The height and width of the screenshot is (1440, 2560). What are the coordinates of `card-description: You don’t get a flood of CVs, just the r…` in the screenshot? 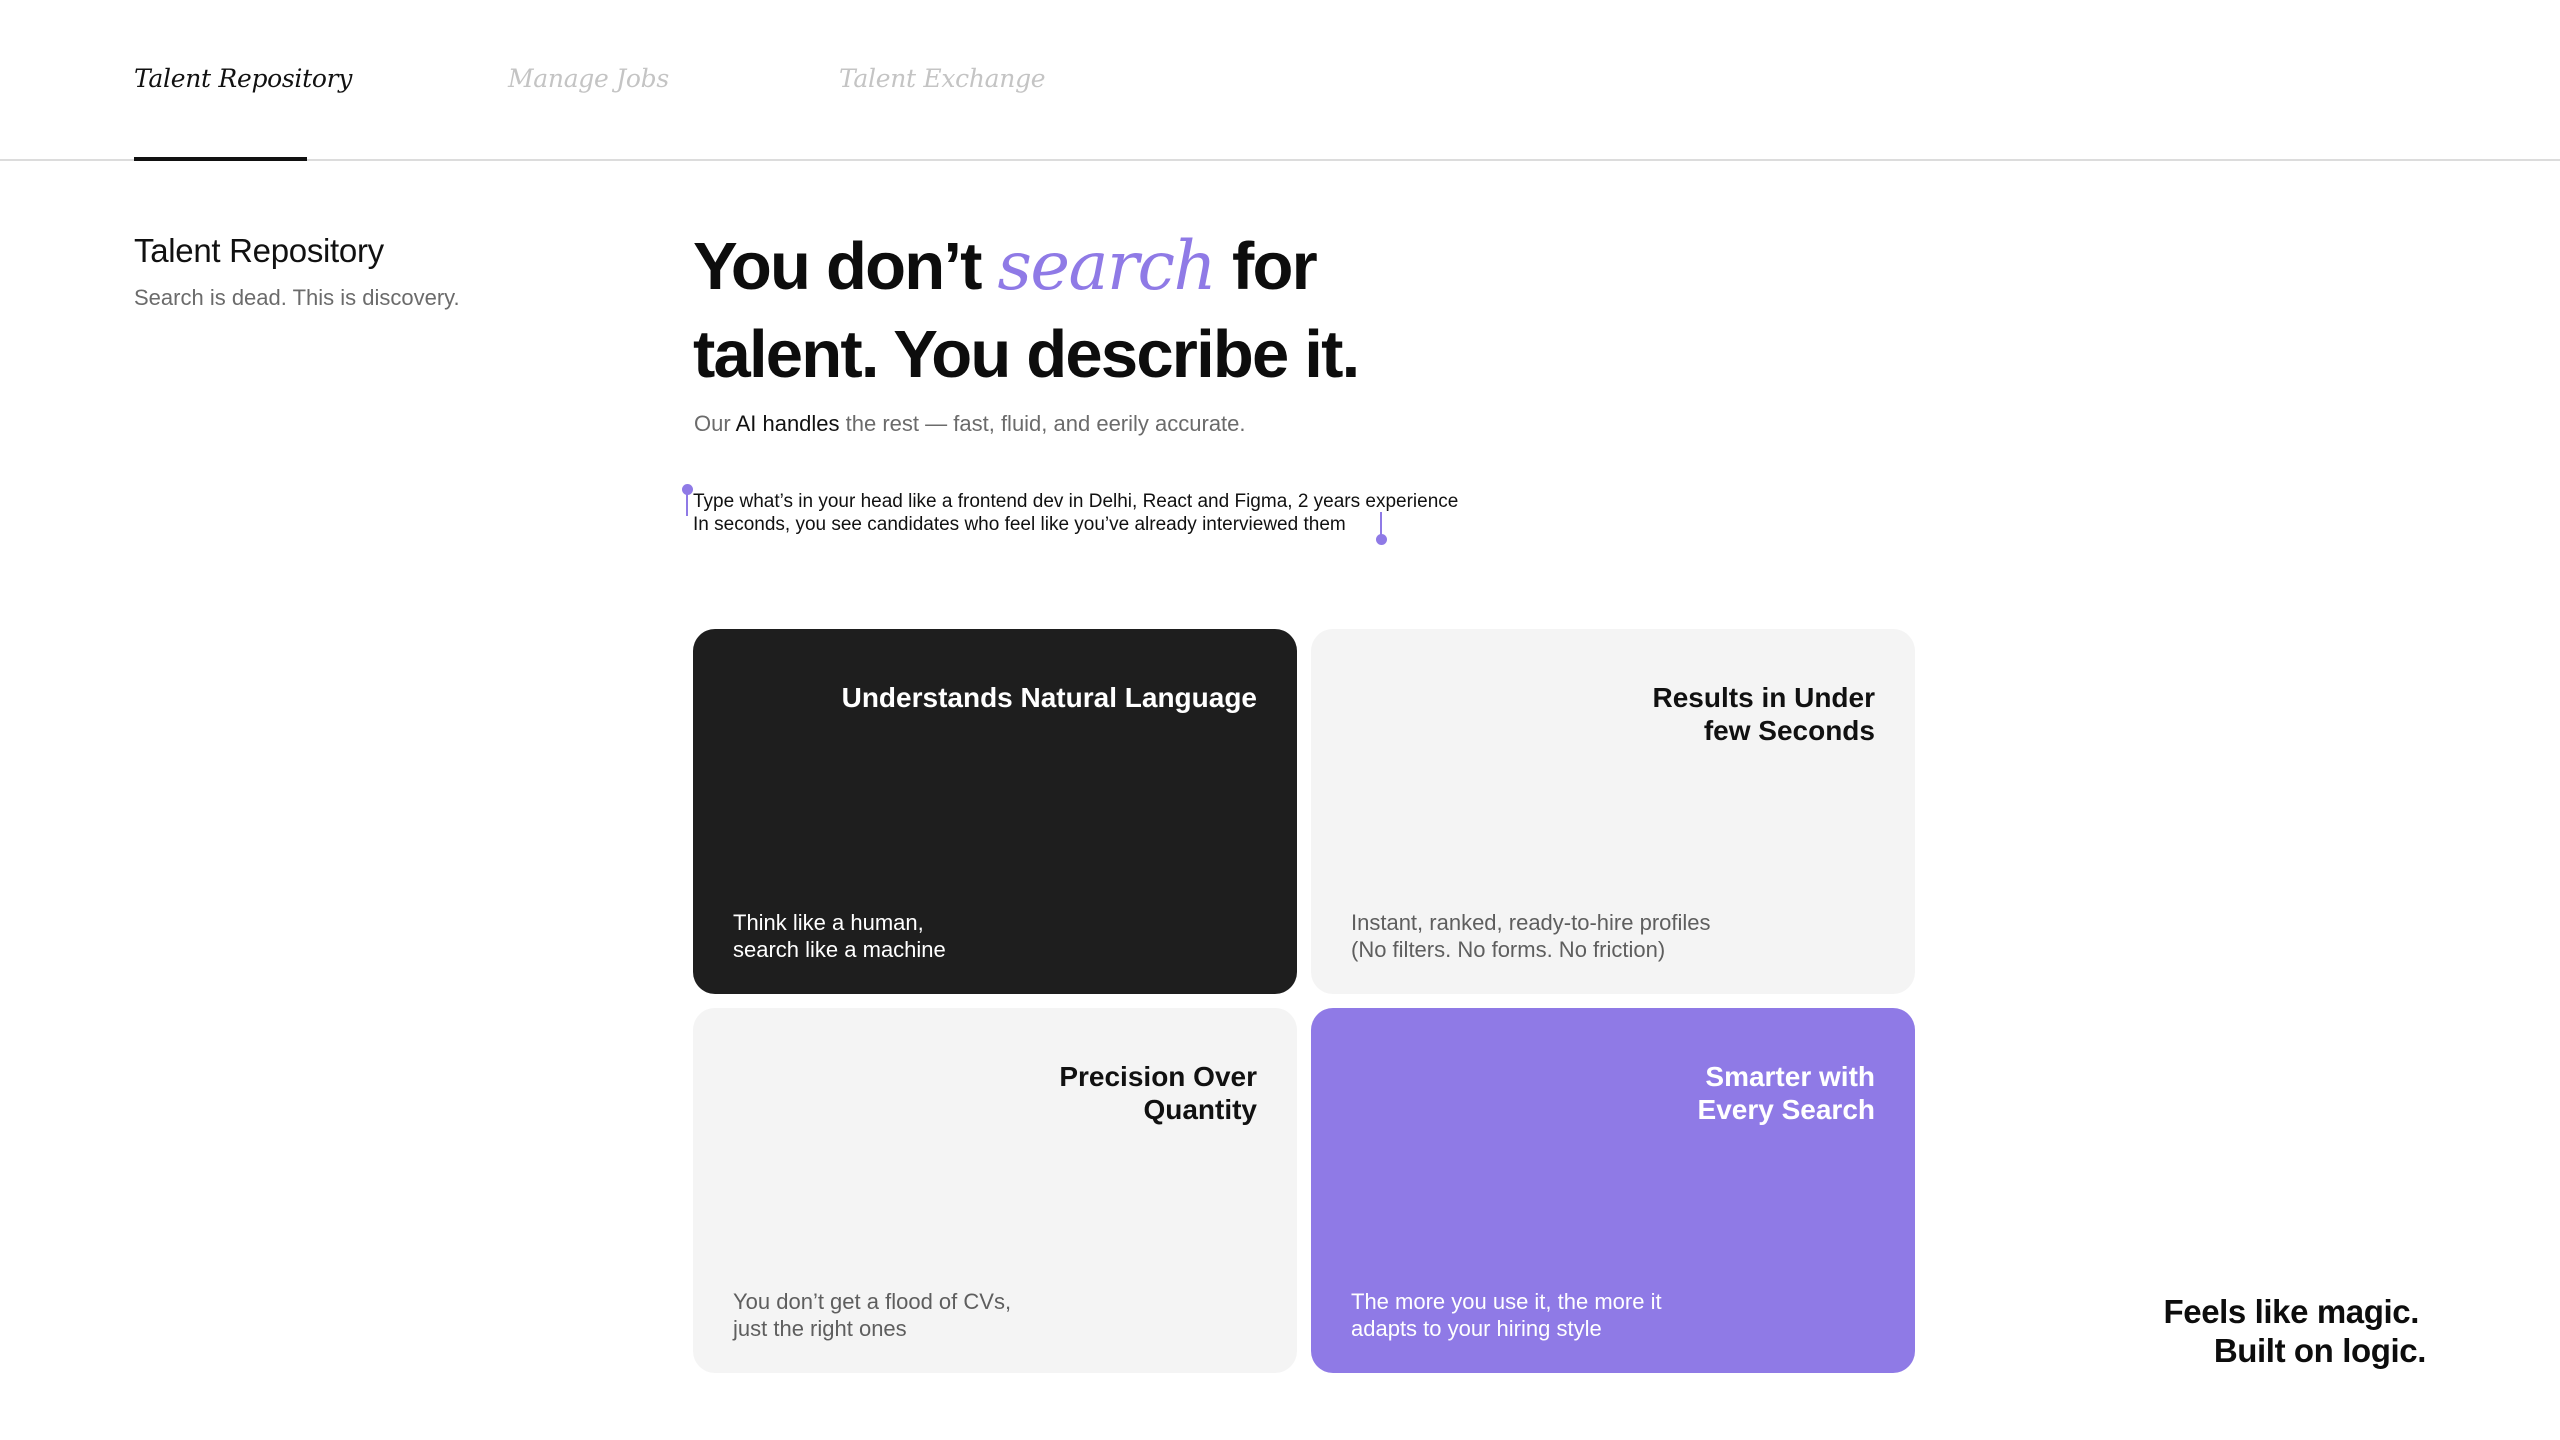 It's located at (993, 1315).